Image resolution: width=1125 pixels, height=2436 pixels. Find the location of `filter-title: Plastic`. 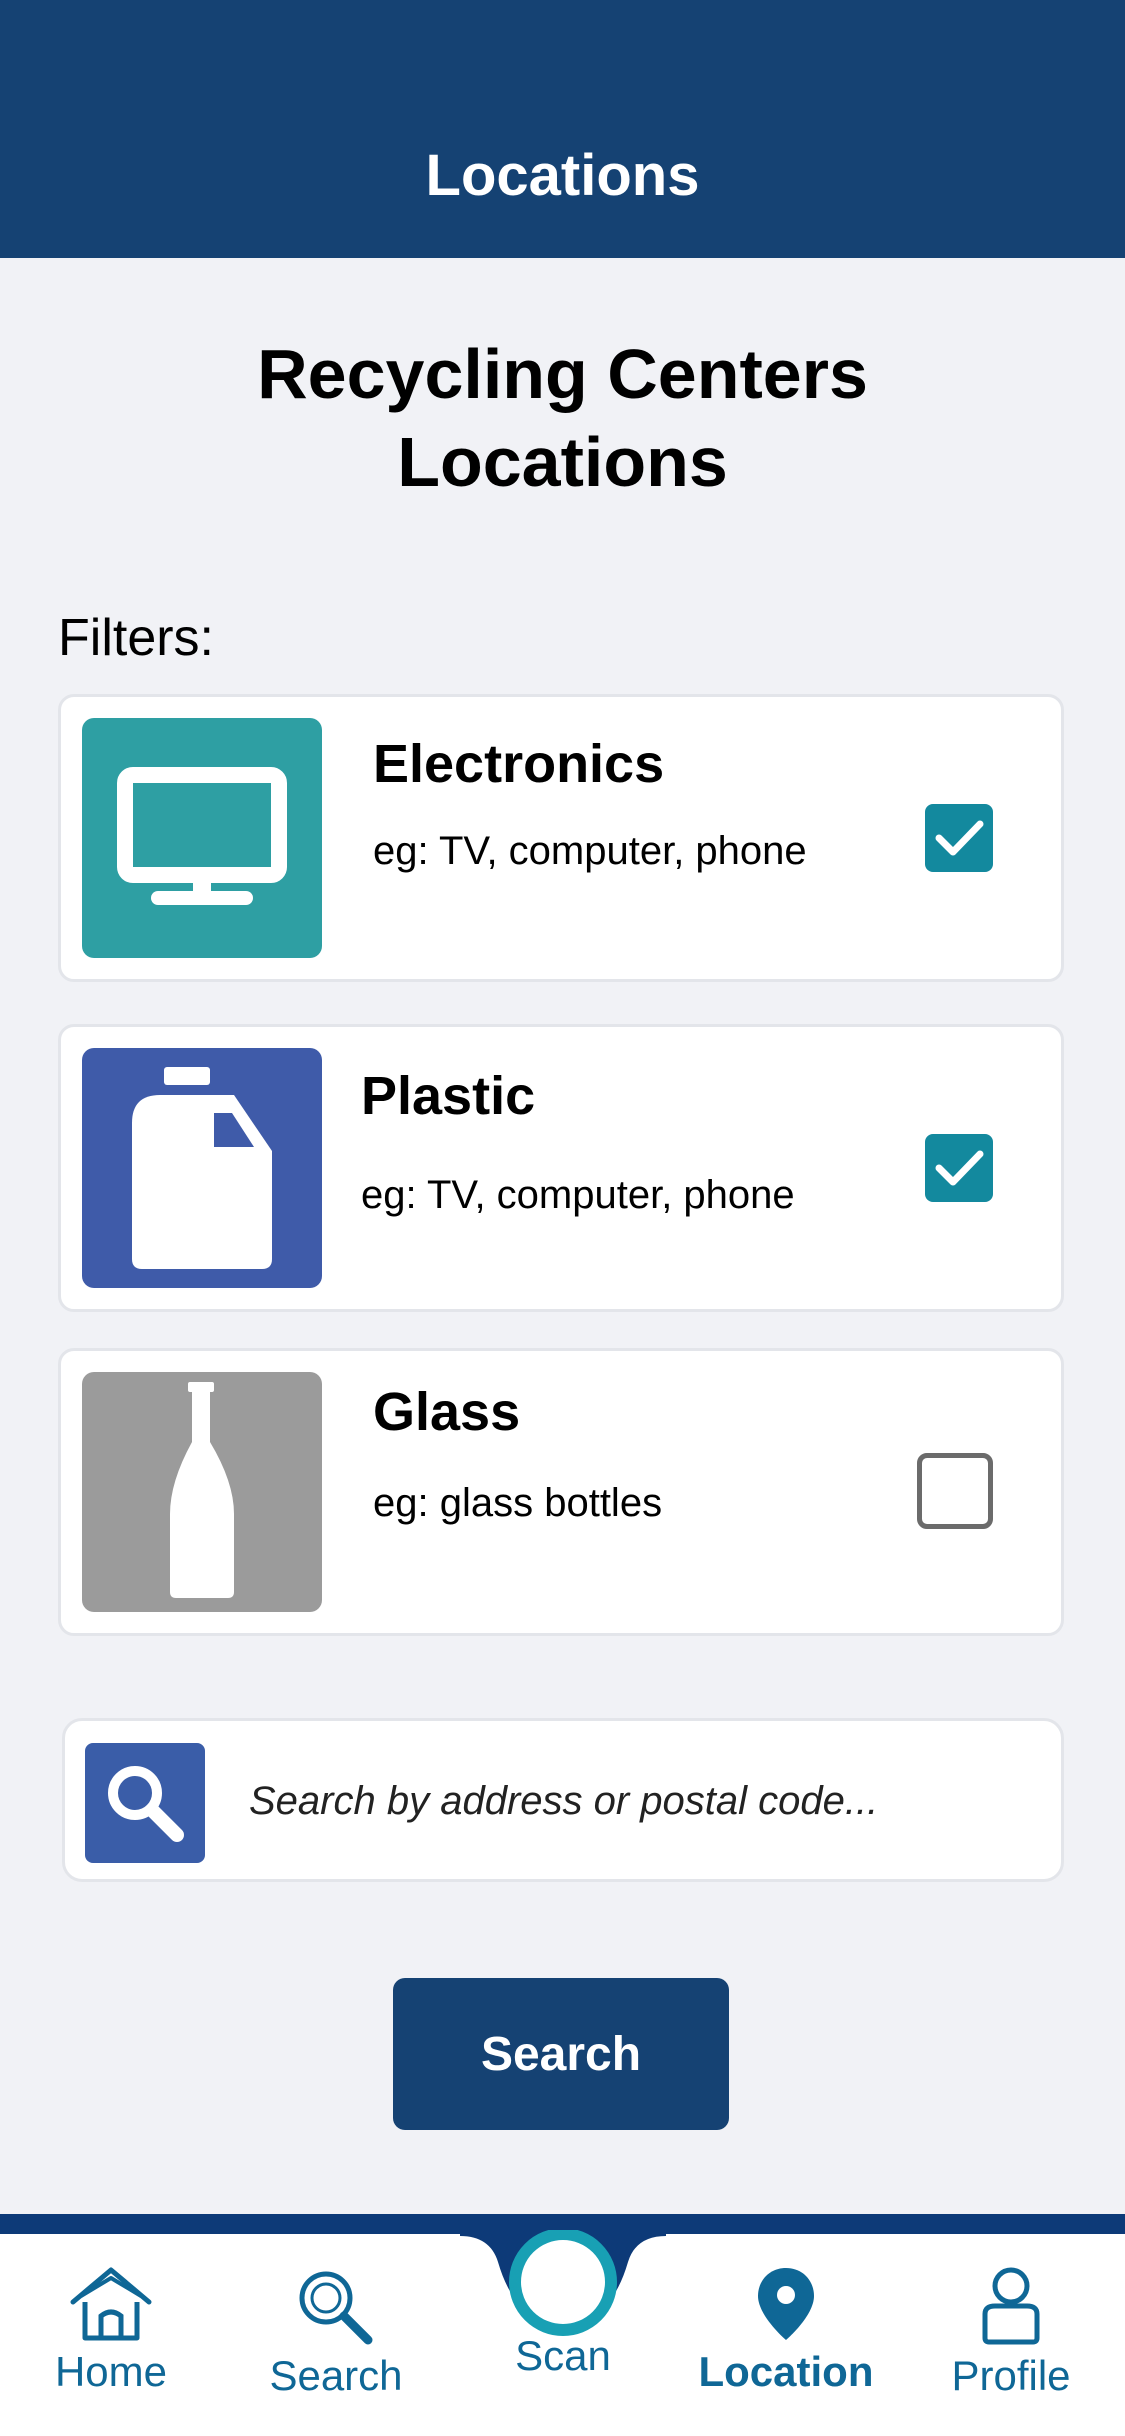

filter-title: Plastic is located at coordinates (448, 1096).